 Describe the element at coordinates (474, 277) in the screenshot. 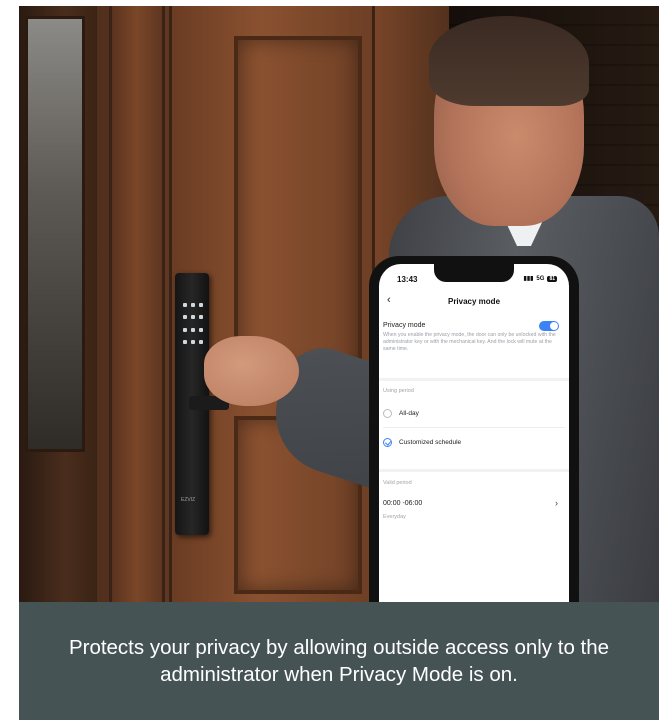

I see `status-bar: 13:43 ▮▮▮ 5G 81` at that location.